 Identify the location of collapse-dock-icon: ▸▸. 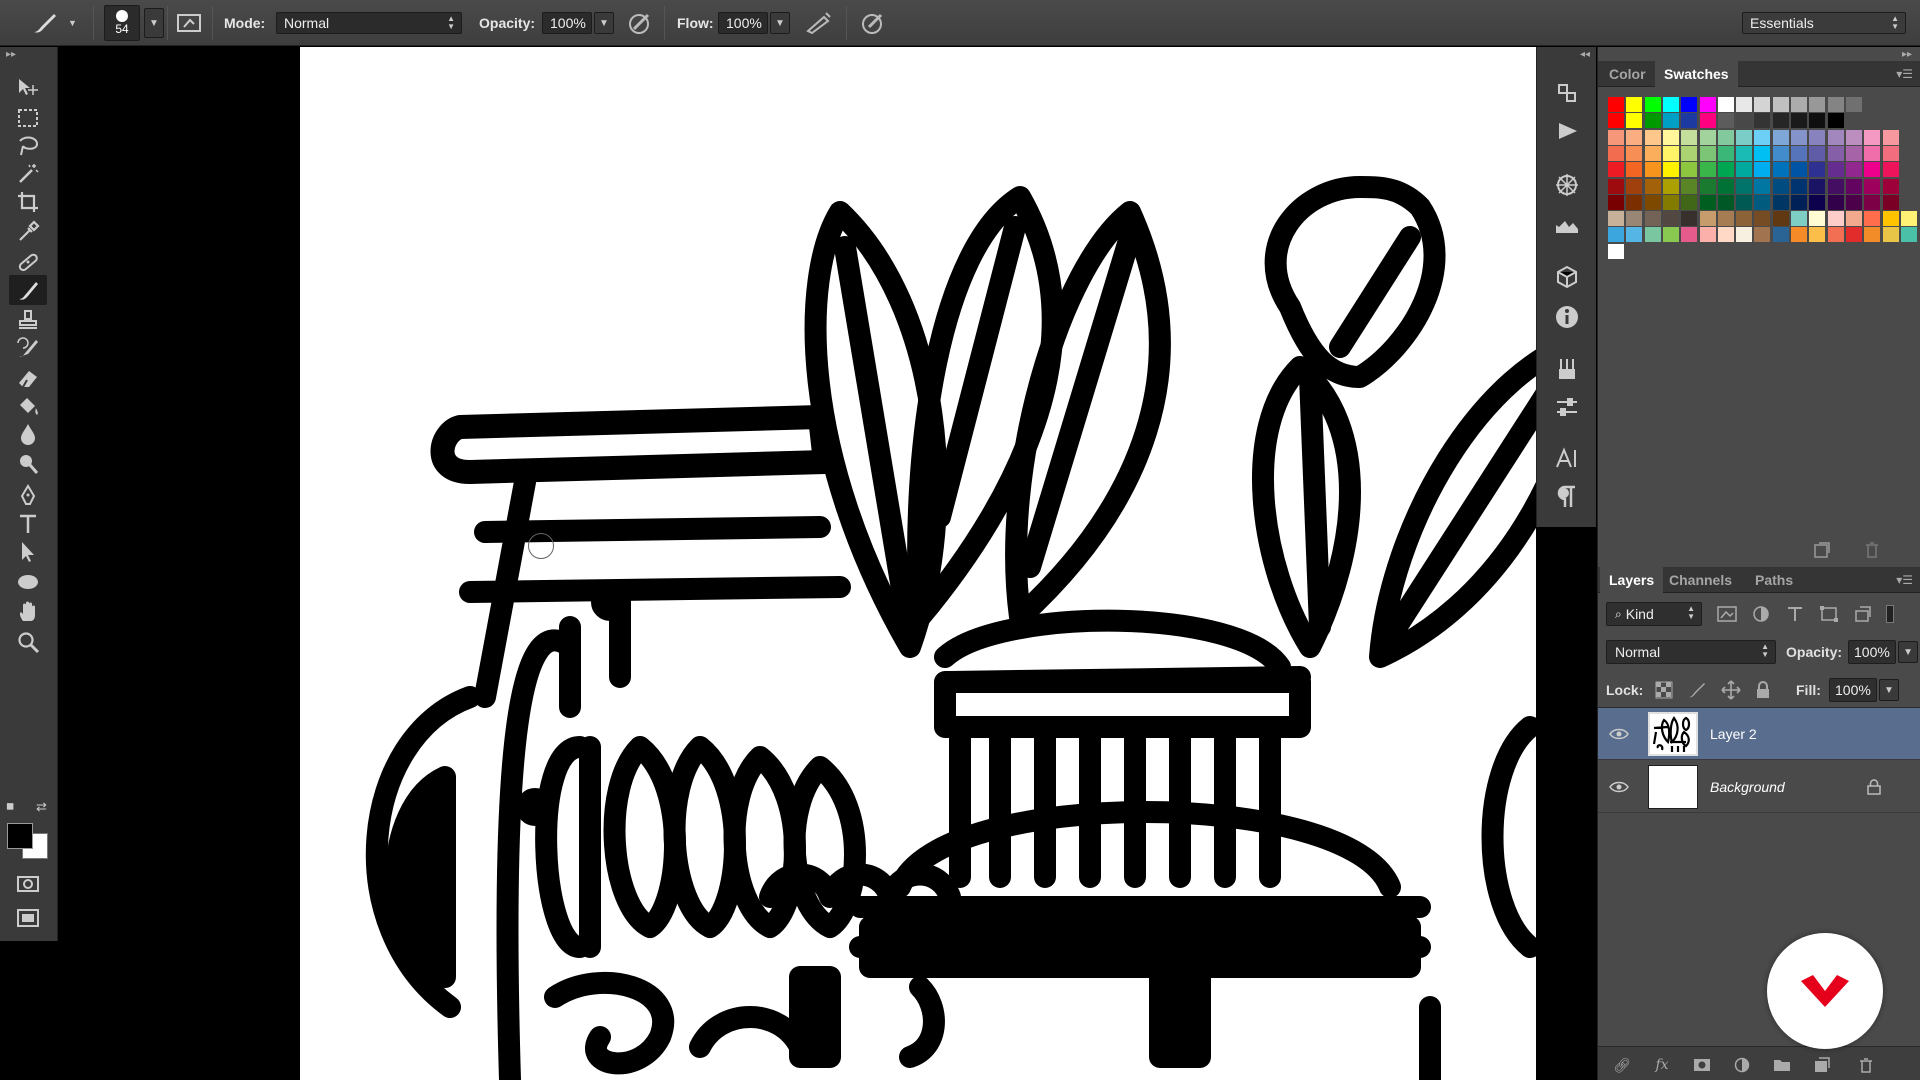
(1907, 54).